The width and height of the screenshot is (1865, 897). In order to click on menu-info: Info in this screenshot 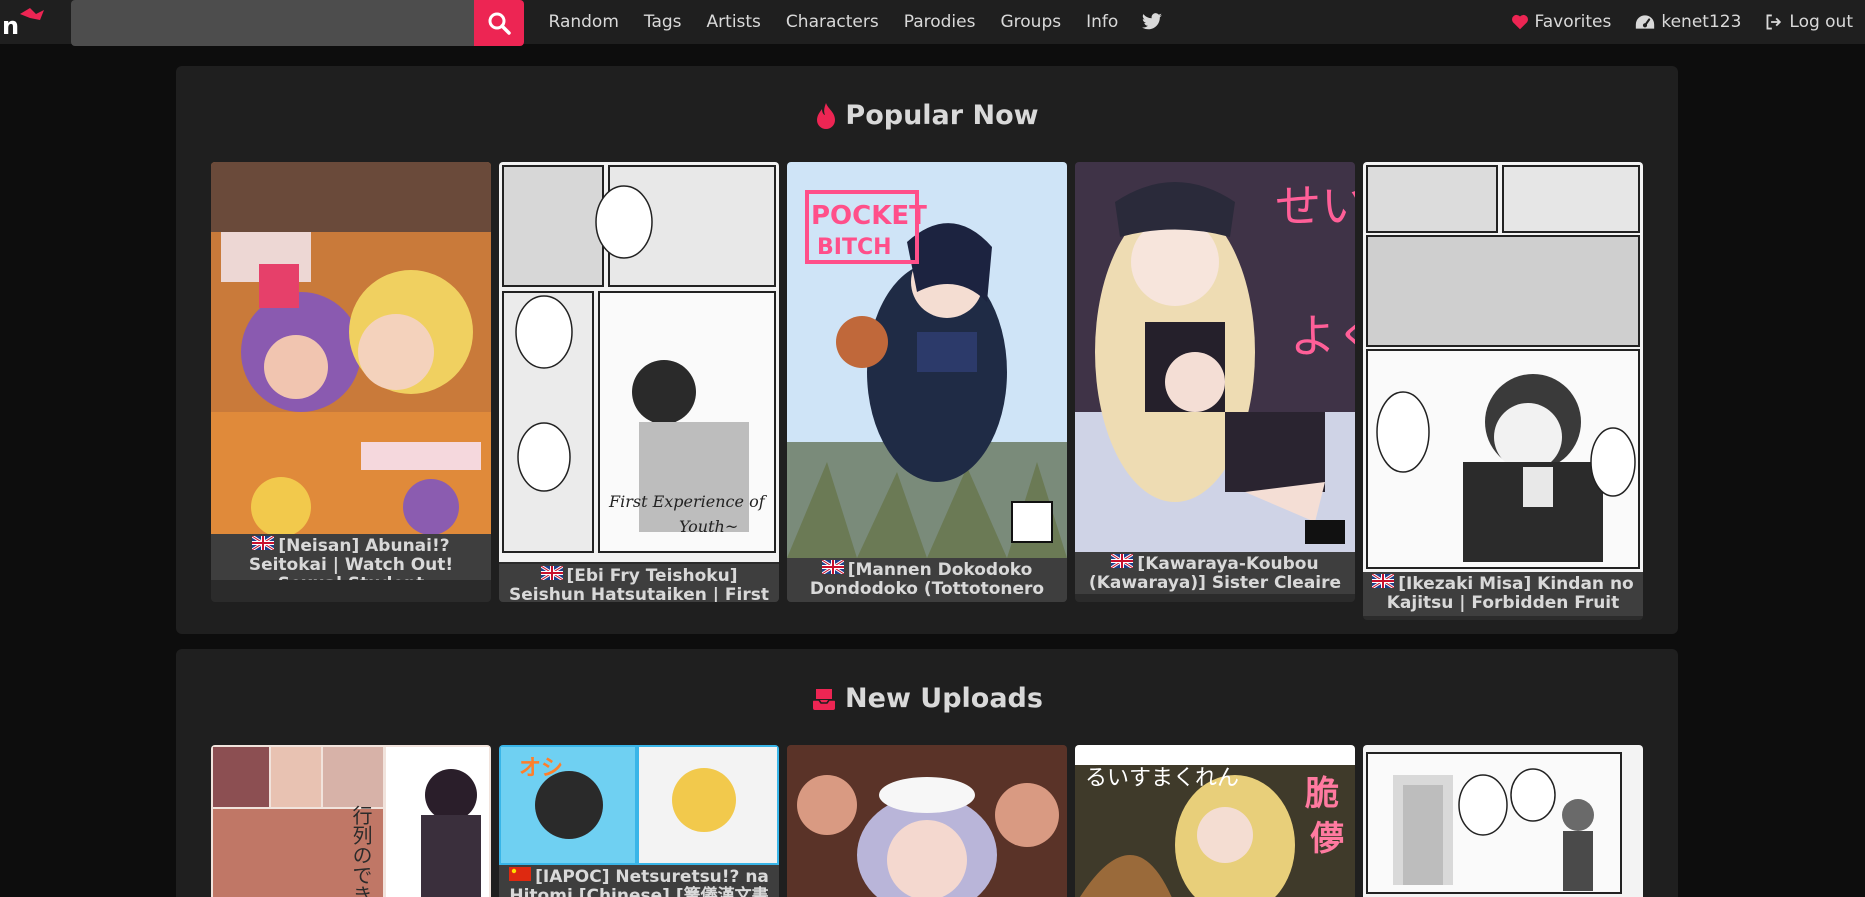, I will do `click(1102, 22)`.